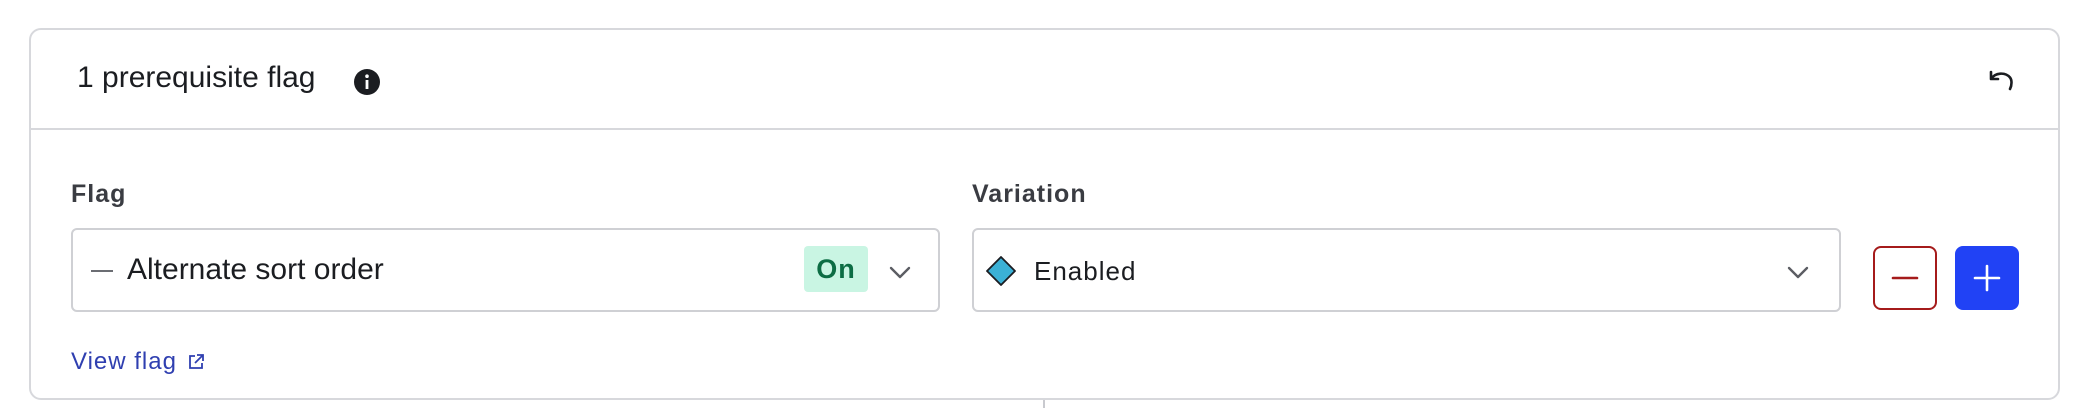  Describe the element at coordinates (1001, 271) in the screenshot. I see `variation-swatch-icon` at that location.